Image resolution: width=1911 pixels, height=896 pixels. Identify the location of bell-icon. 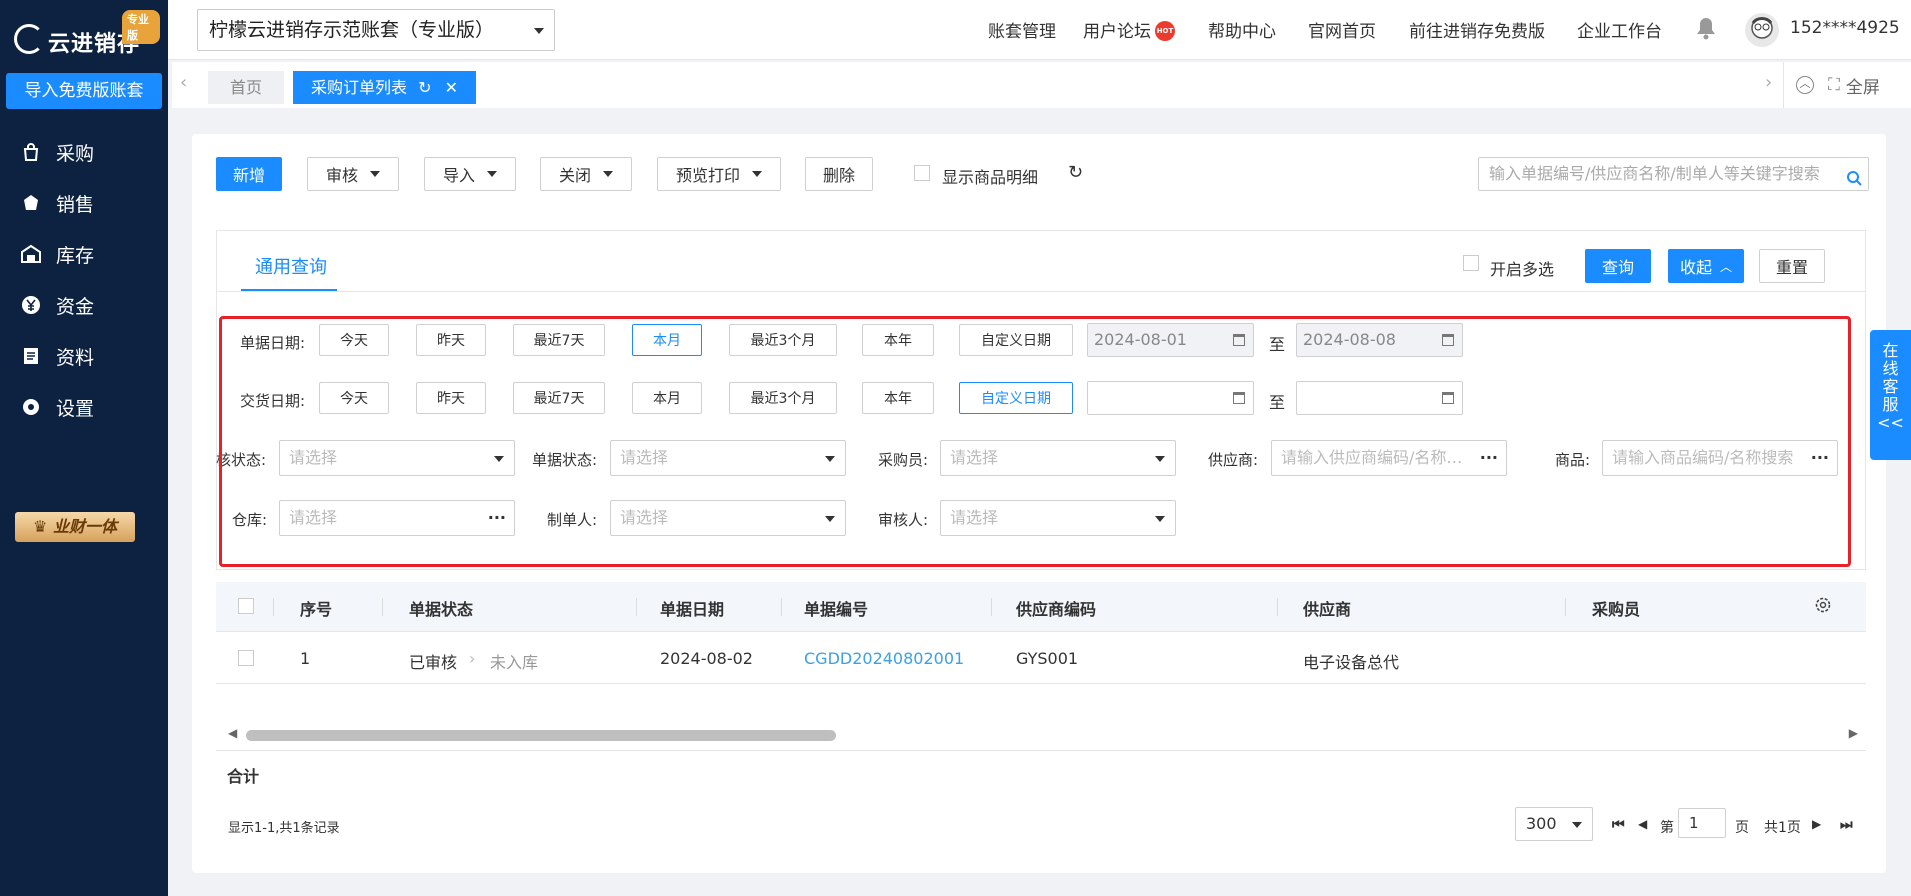
(1706, 28).